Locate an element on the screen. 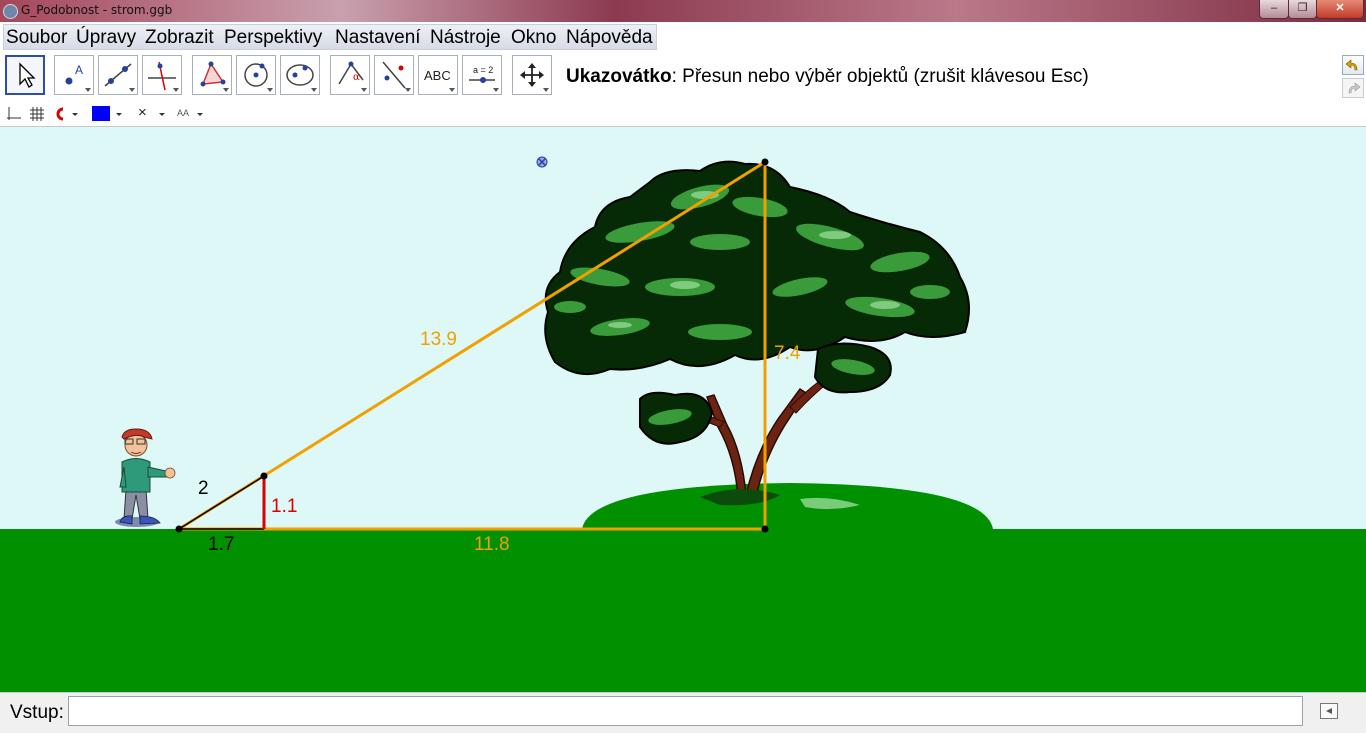 The image size is (1366, 733). keyboard-icon is located at coordinates (1329, 711).